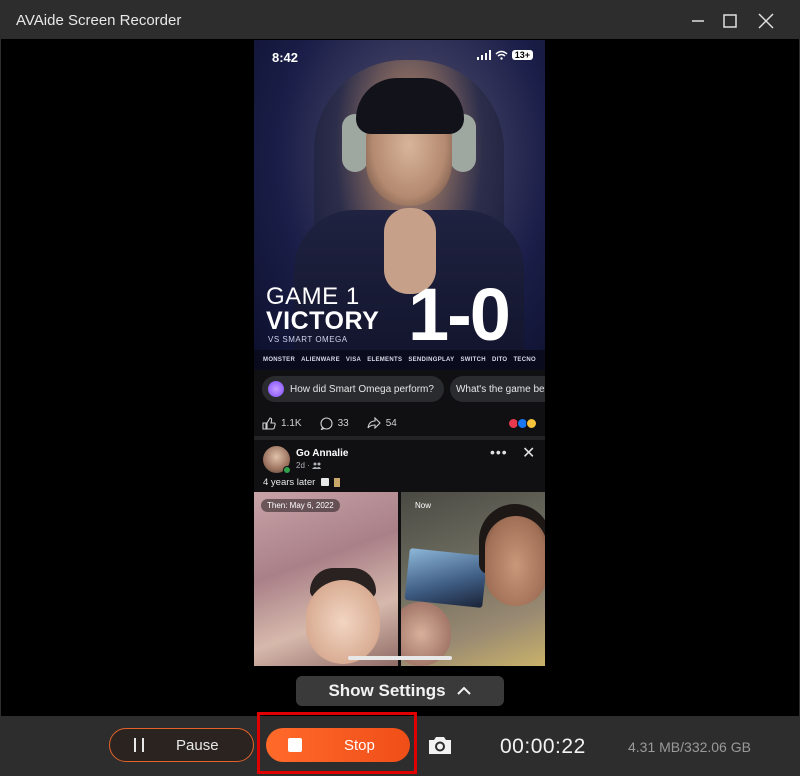 The image size is (800, 776). I want to click on player-hair, so click(410, 106).